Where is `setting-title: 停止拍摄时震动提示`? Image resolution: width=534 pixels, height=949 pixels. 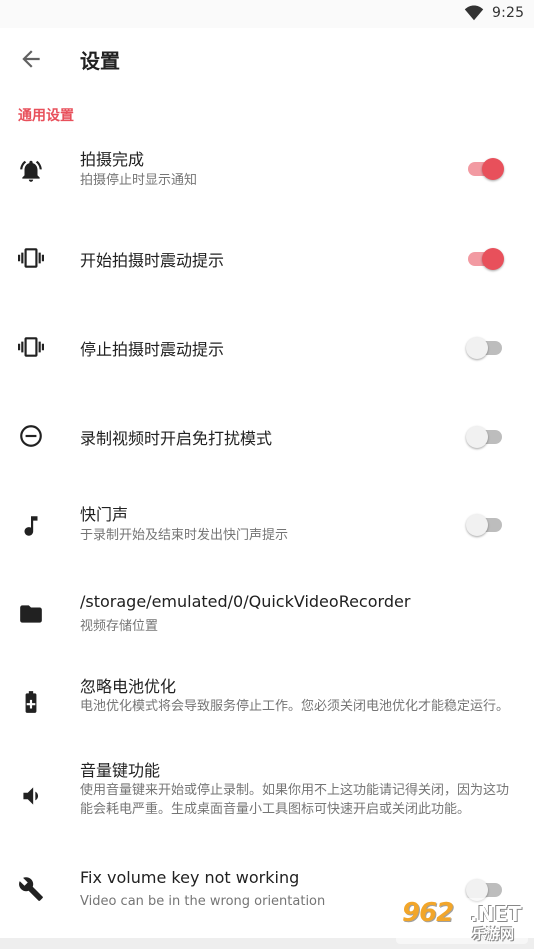
setting-title: 停止拍摄时震动提示 is located at coordinates (152, 349).